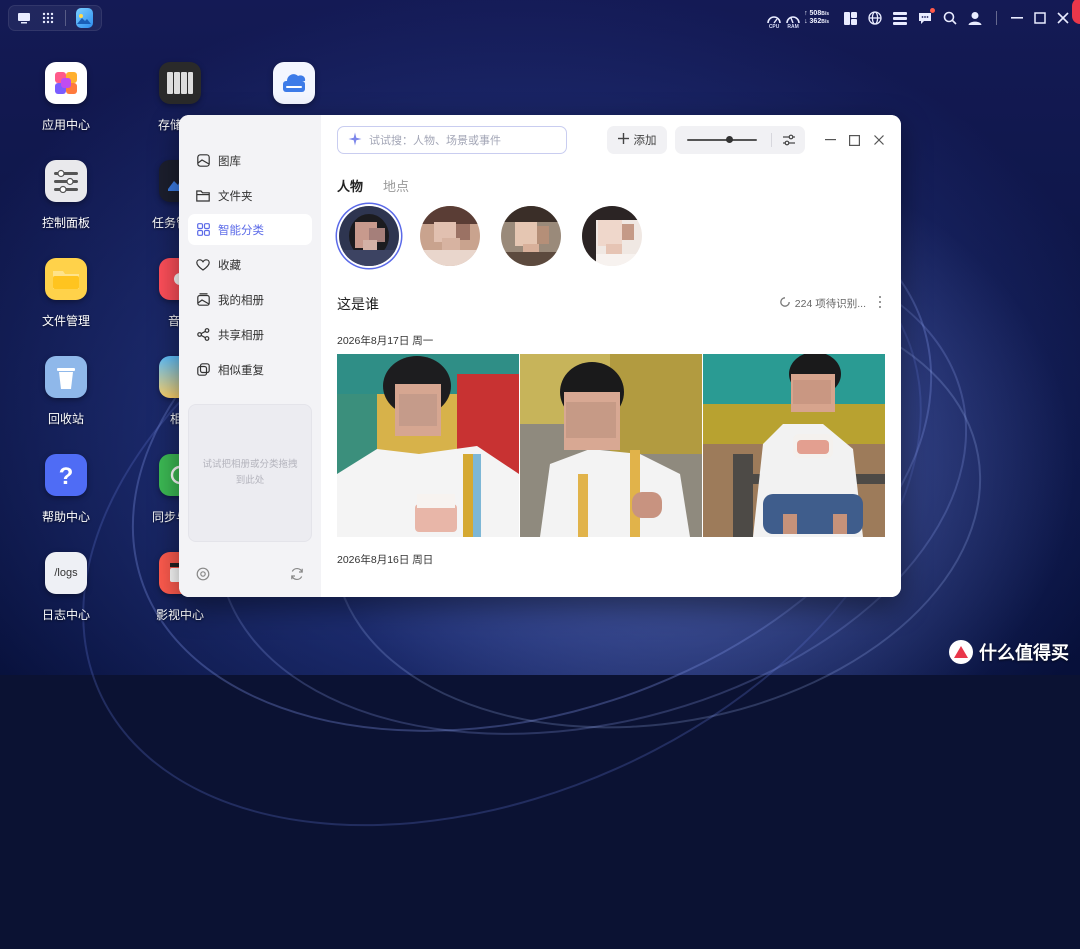 The width and height of the screenshot is (1080, 949). Describe the element at coordinates (729, 139) in the screenshot. I see `zoom-slider-thumb` at that location.